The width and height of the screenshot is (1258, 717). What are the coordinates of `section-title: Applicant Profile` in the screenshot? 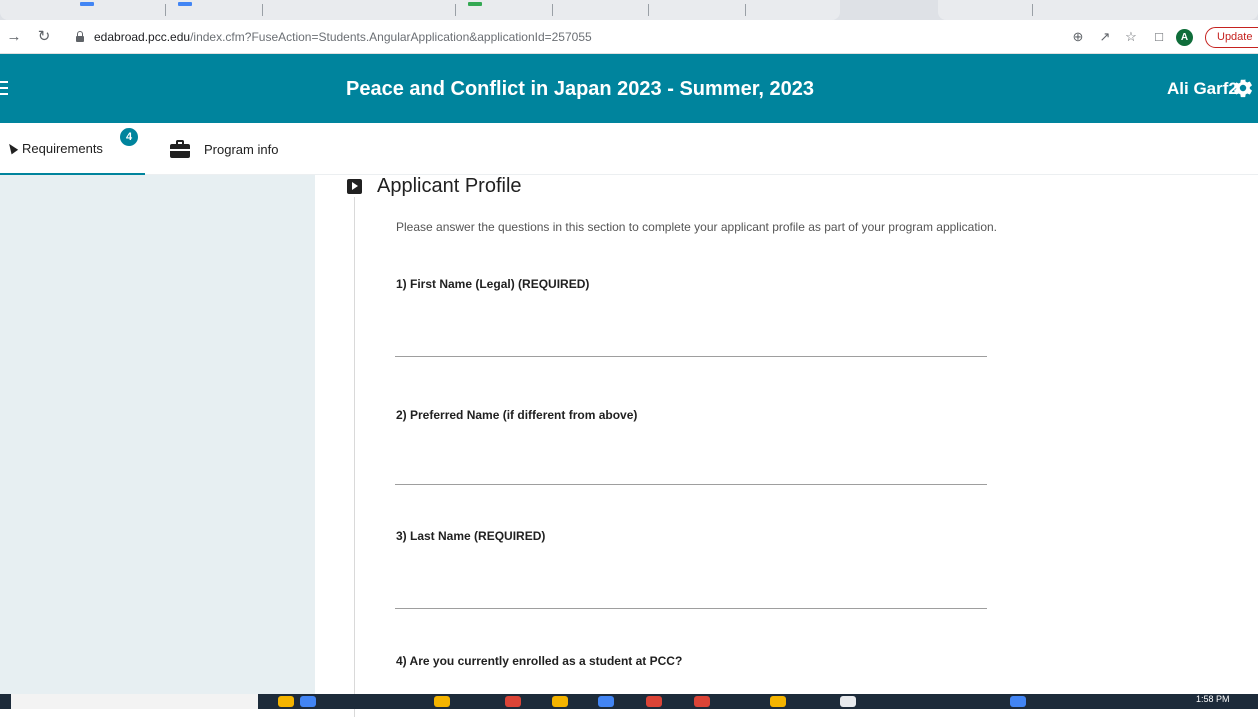 It's located at (449, 186).